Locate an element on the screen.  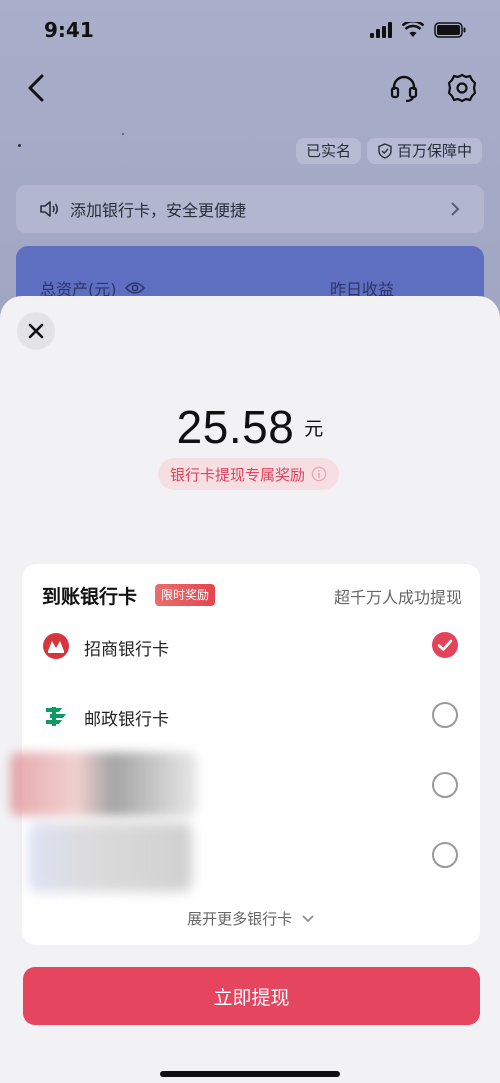
withdraw-amount: 25.58 元 is located at coordinates (250, 427).